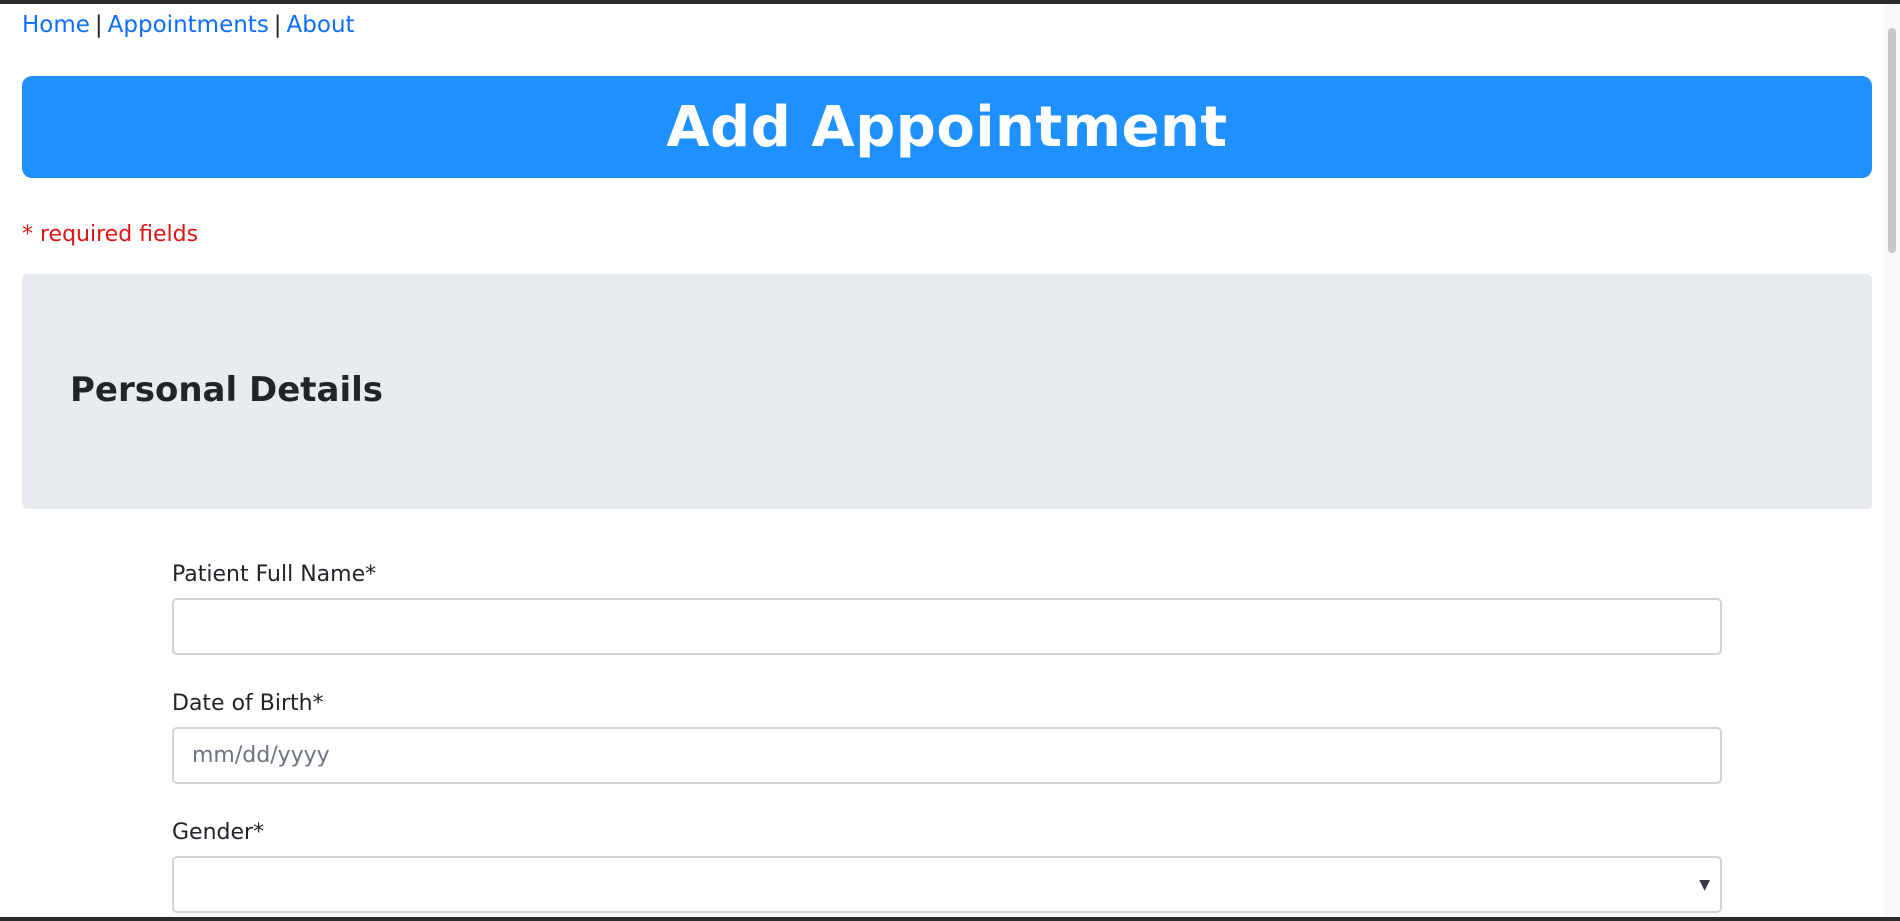  Describe the element at coordinates (248, 703) in the screenshot. I see `dob-label: Date of Birth*` at that location.